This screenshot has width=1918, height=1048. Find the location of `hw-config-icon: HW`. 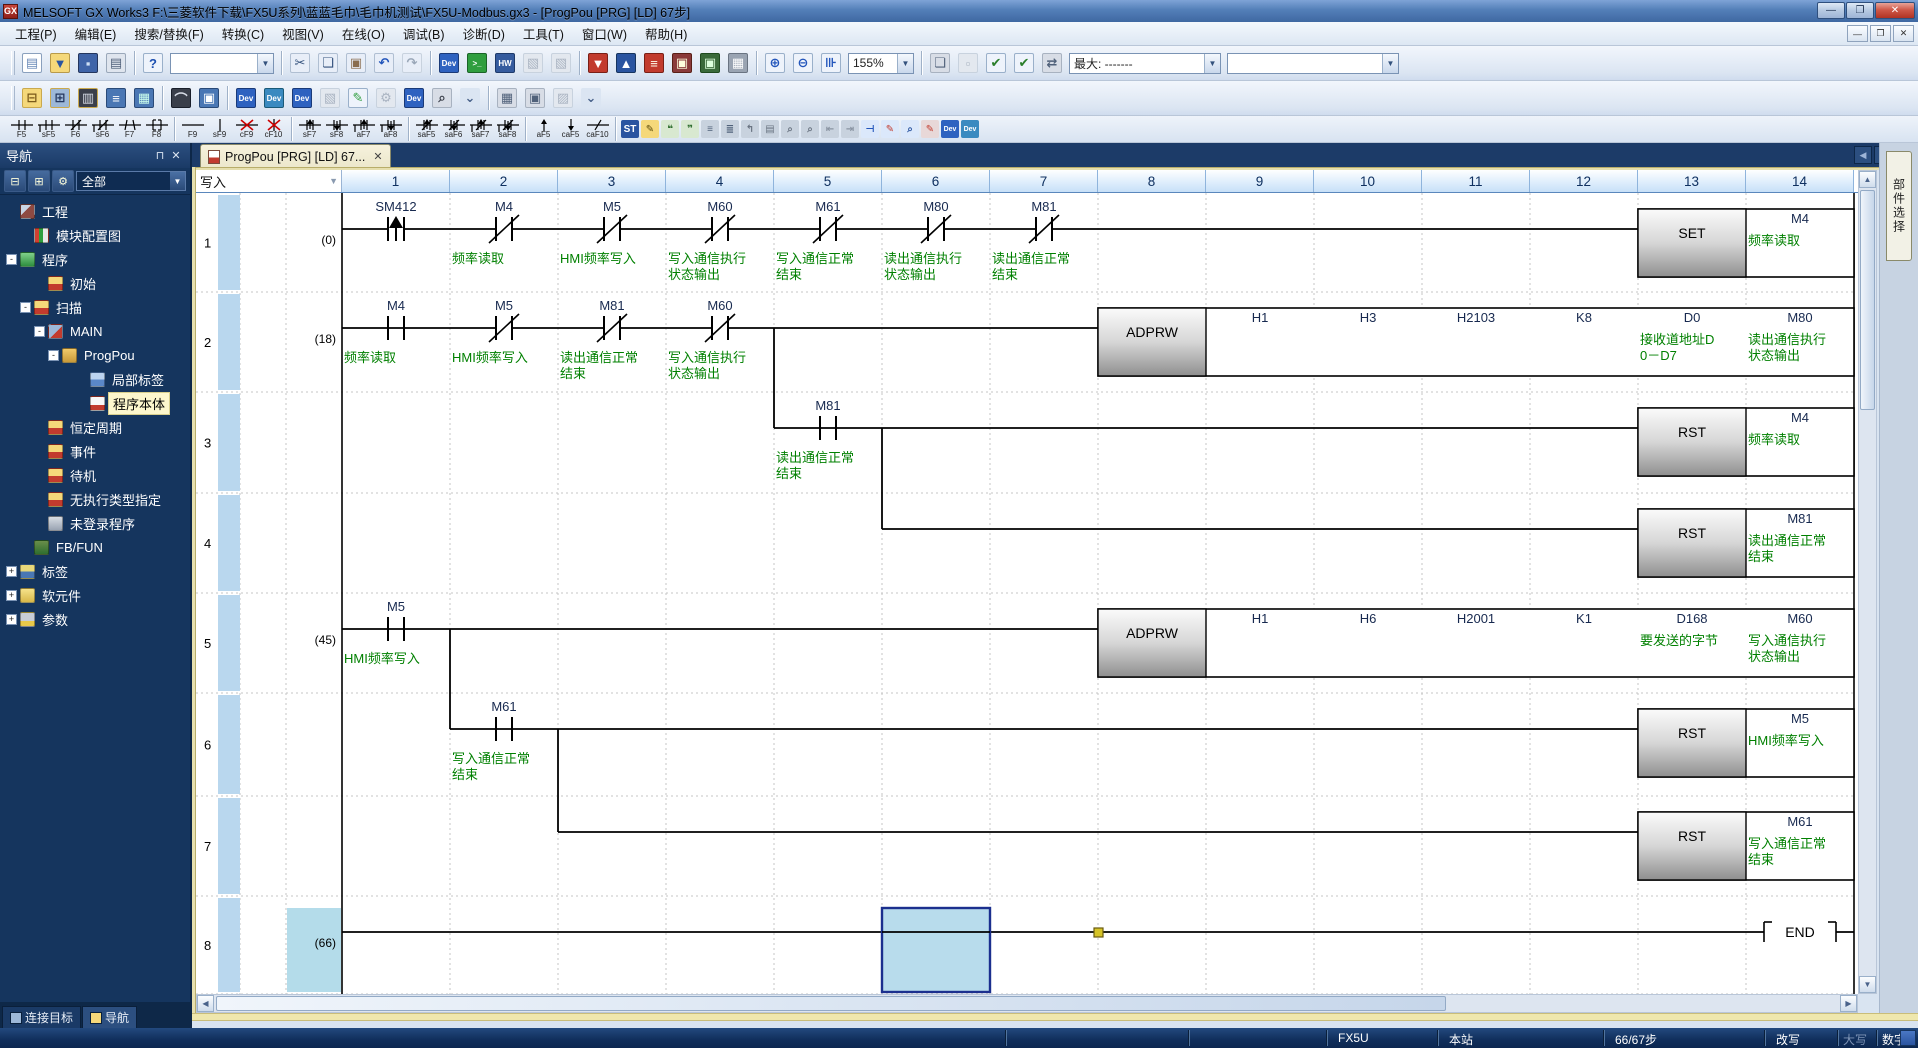

hw-config-icon: HW is located at coordinates (505, 63).